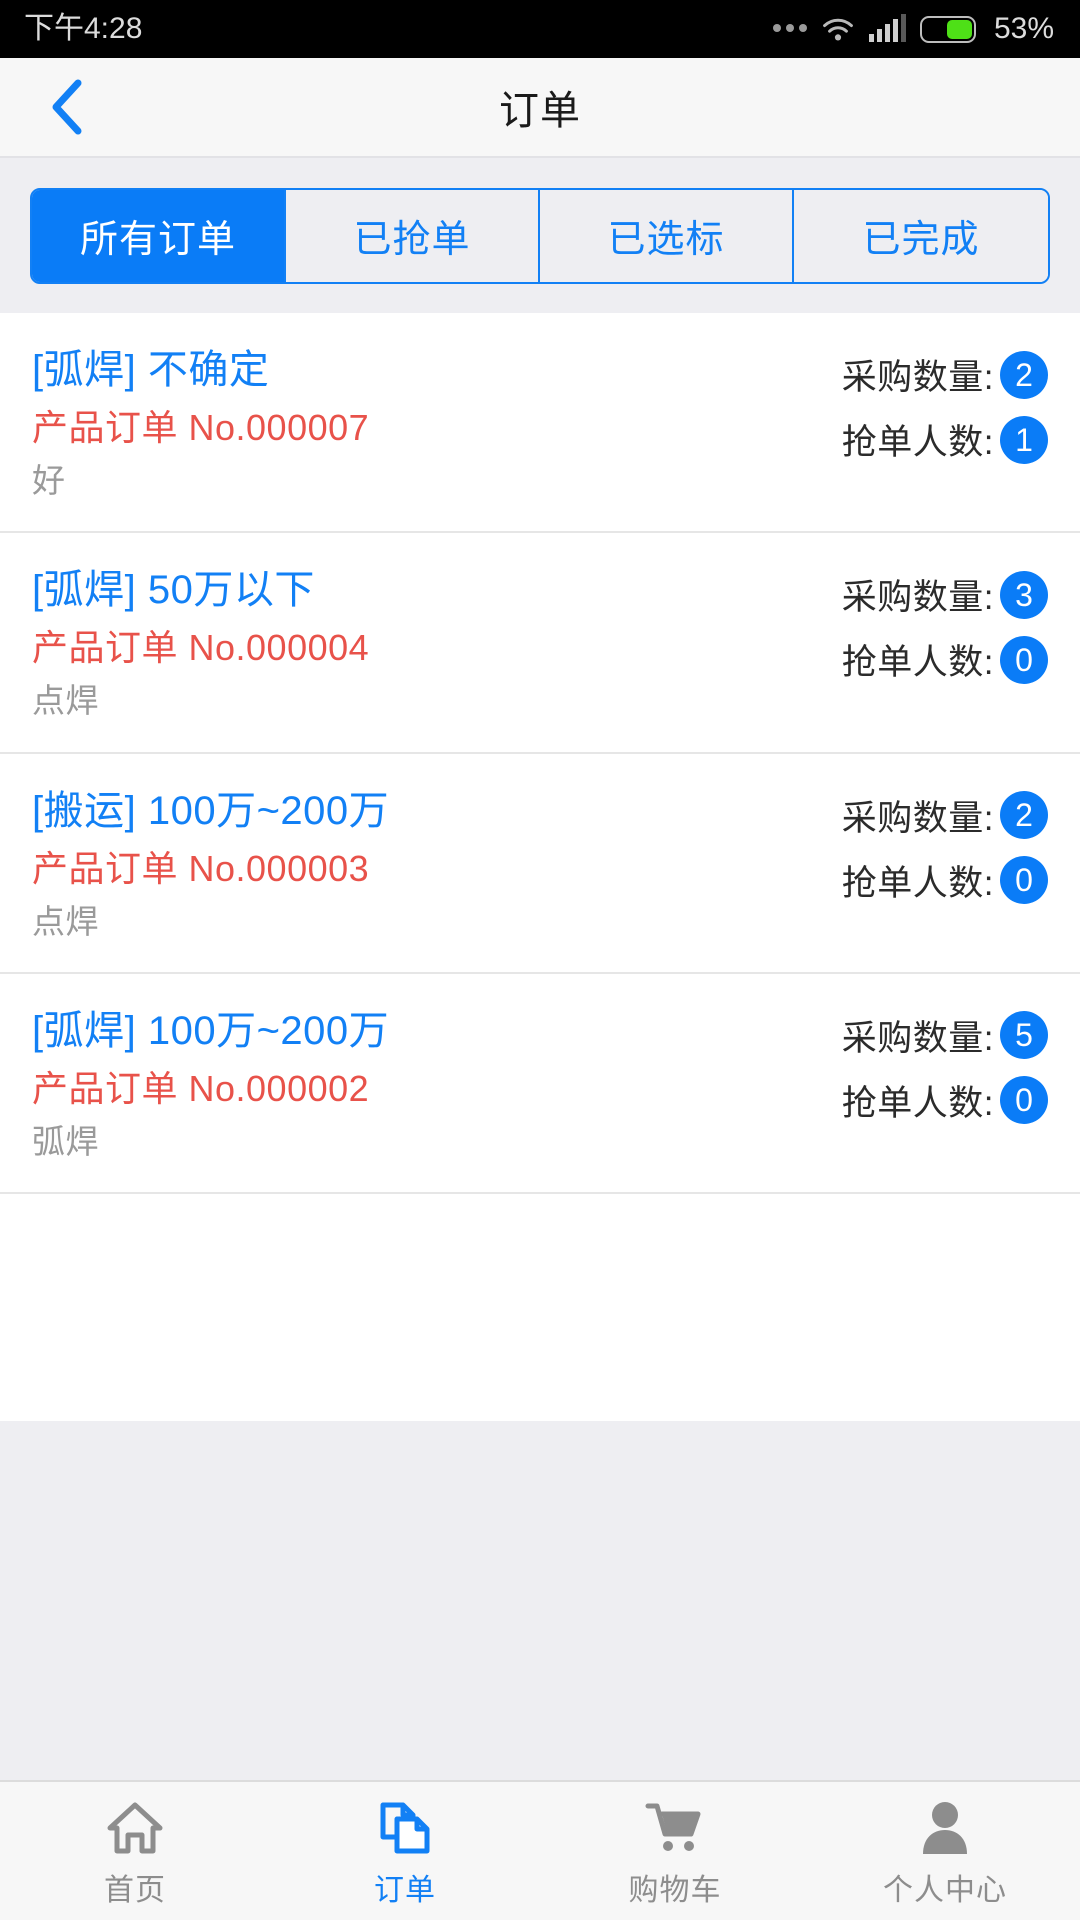  Describe the element at coordinates (540, 29) in the screenshot. I see `status-bar: 下午4:28 53%` at that location.